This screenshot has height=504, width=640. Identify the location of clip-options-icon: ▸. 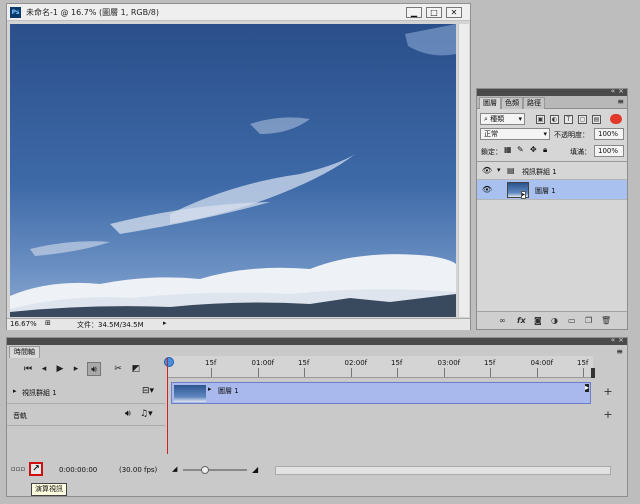
(586, 388).